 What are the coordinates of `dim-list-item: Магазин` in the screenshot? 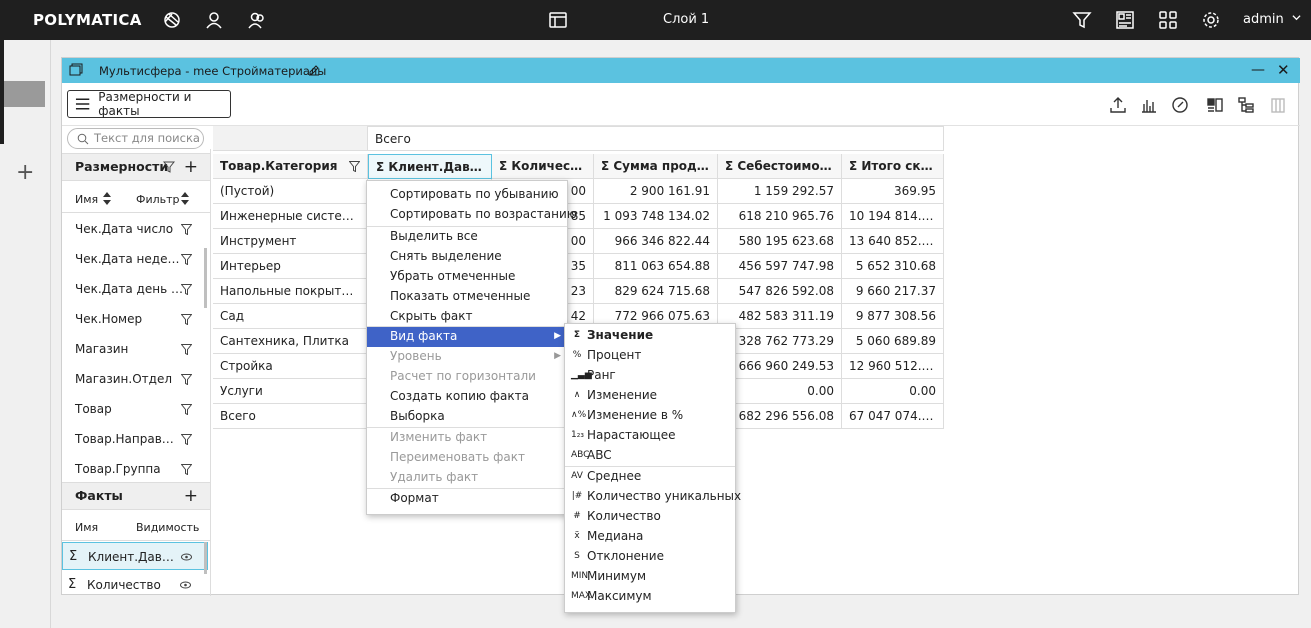 It's located at (132, 349).